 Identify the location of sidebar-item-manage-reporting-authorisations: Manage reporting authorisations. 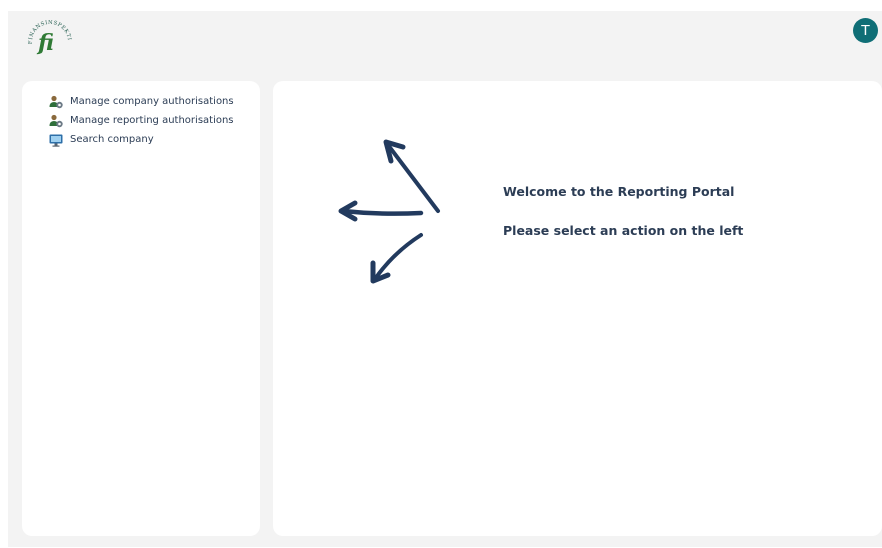
(141, 120).